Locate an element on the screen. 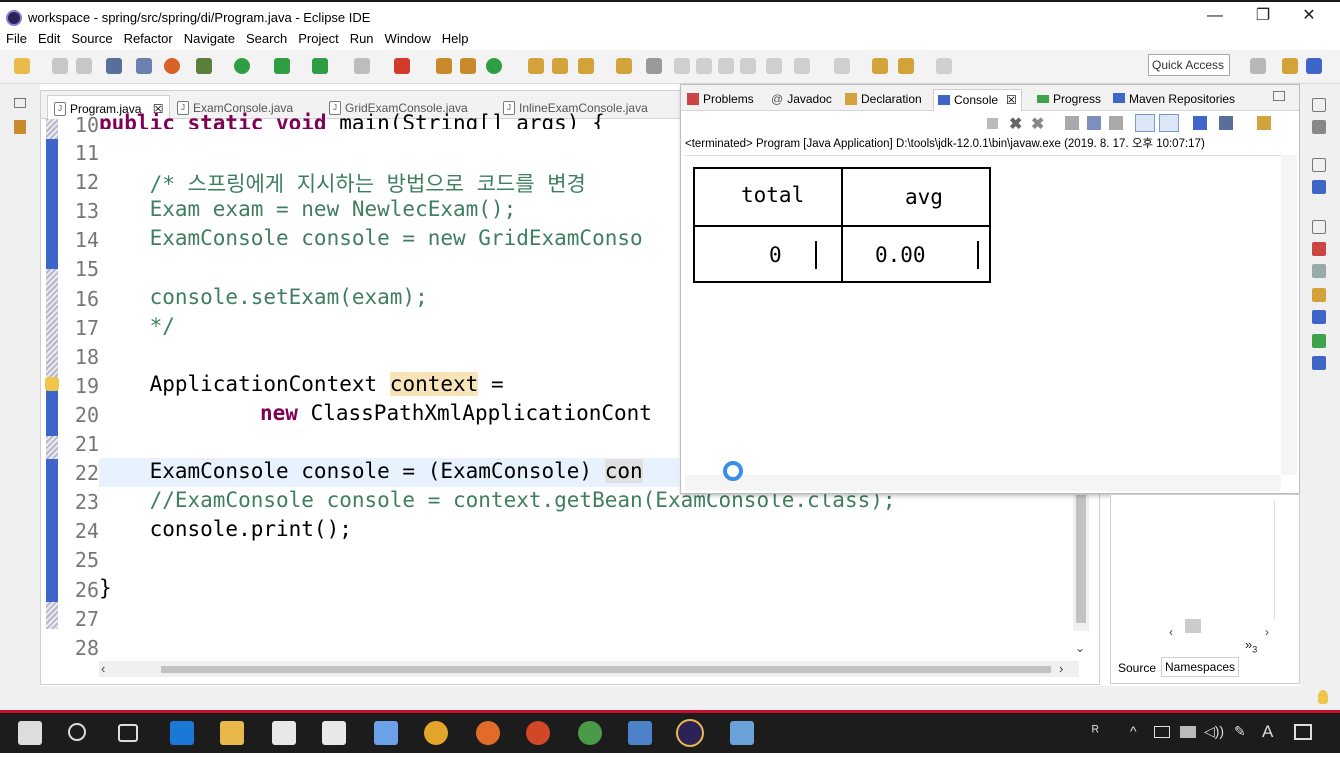  tab-namespaces: Namespaces is located at coordinates (1200, 667).